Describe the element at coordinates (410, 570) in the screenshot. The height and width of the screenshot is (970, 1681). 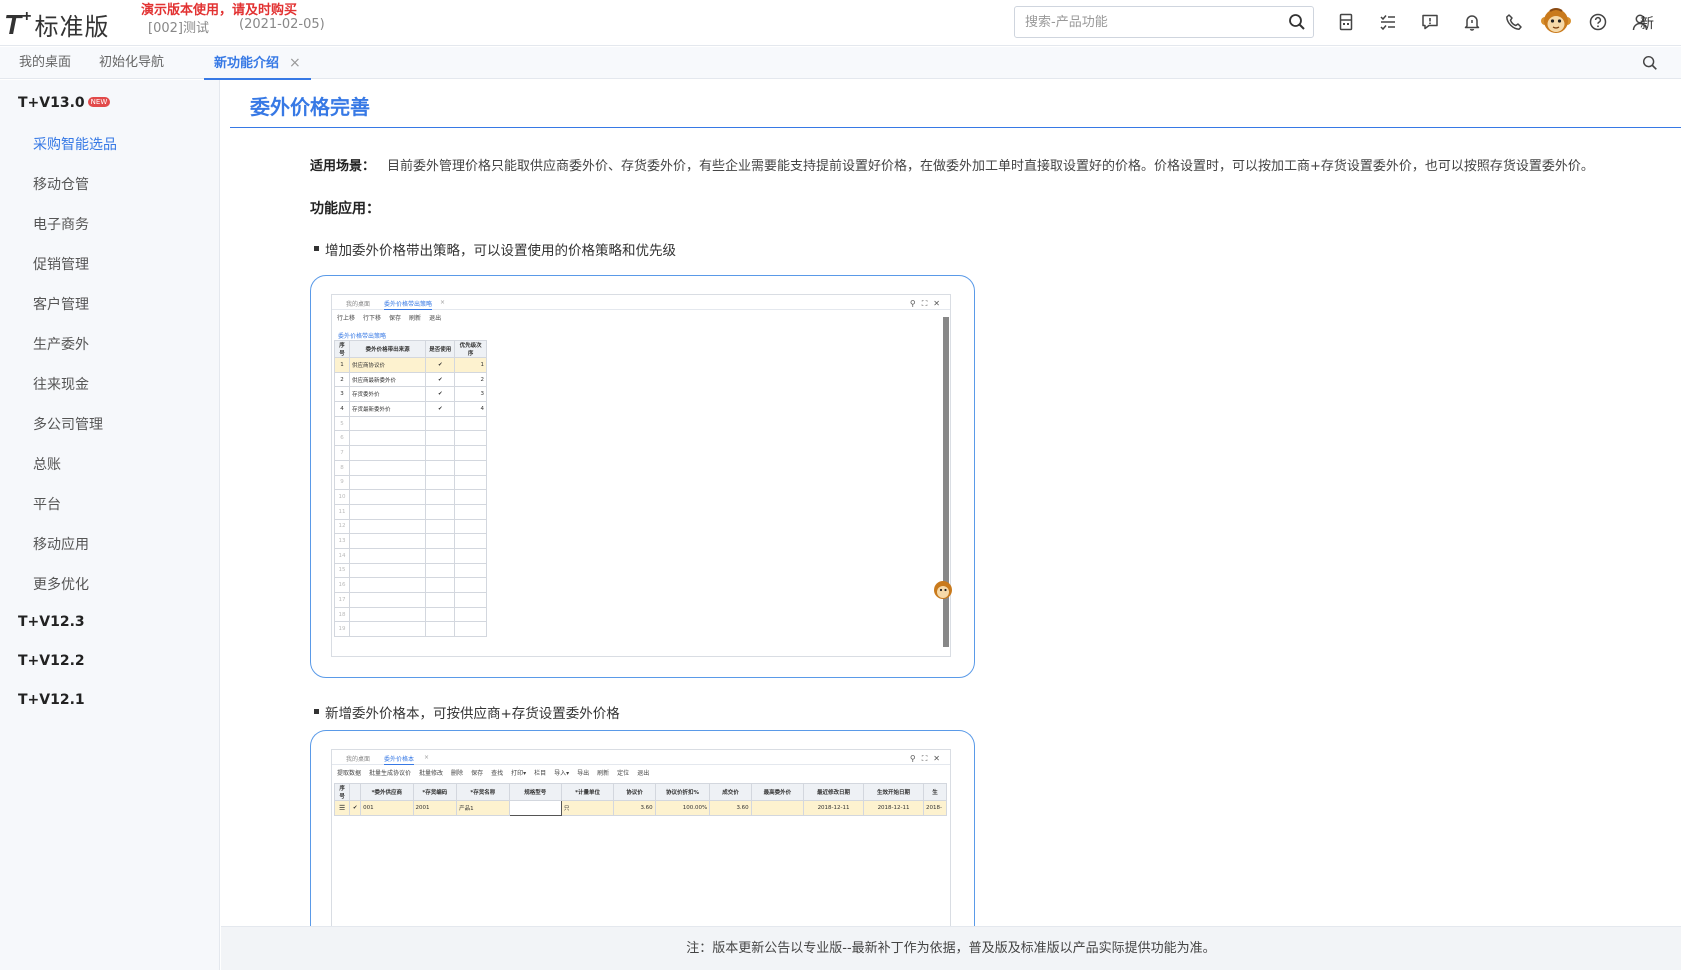
I see `table-row: 15` at that location.